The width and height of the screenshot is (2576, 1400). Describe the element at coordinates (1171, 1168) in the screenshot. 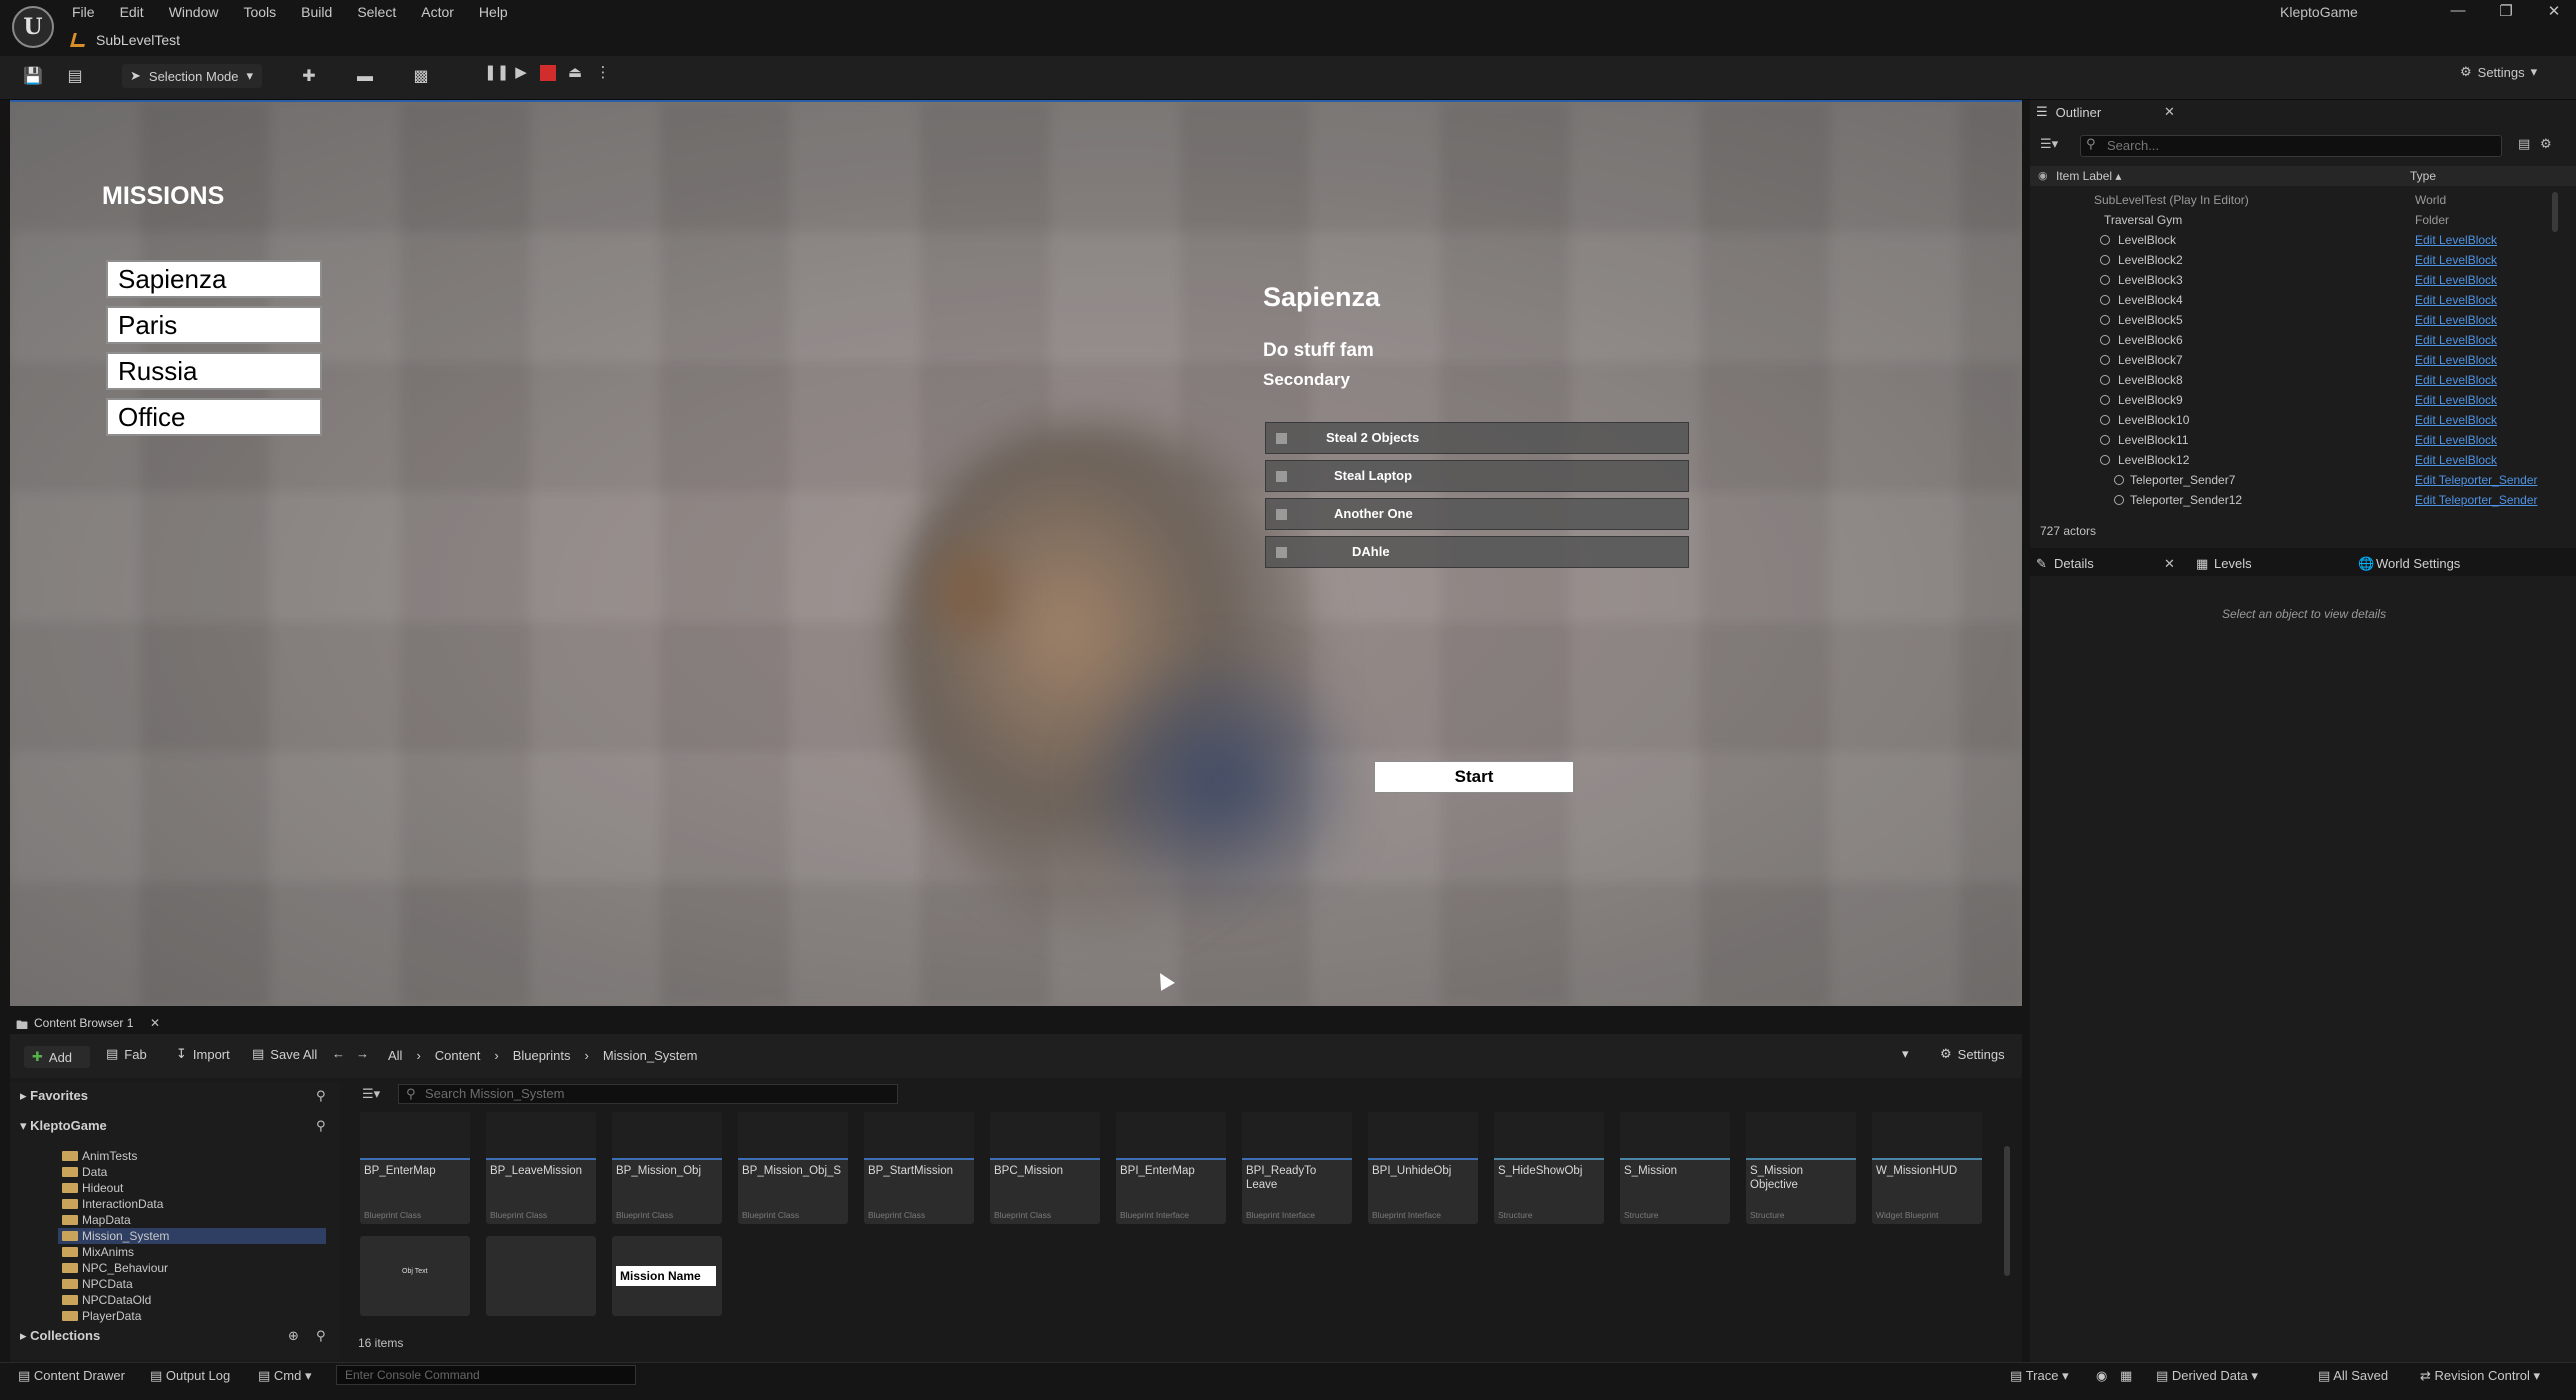

I see `asset-tile: BPI_EnterMap Blueprint Interface` at that location.